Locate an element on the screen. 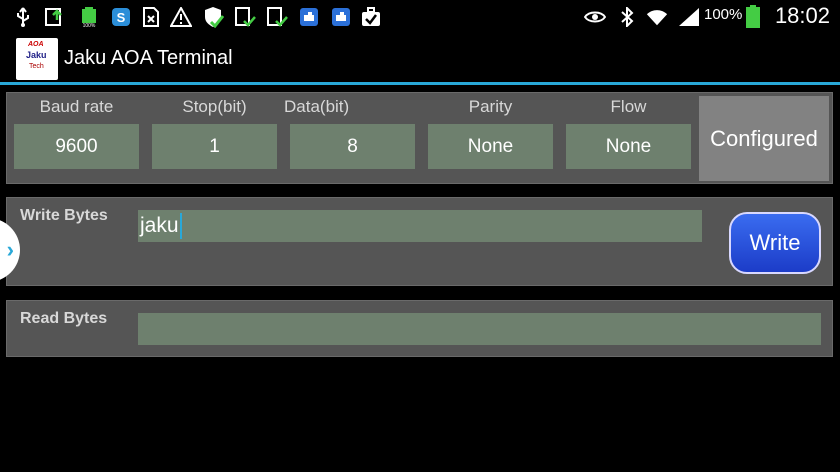 This screenshot has width=840, height=472. signal-icon is located at coordinates (689, 17).